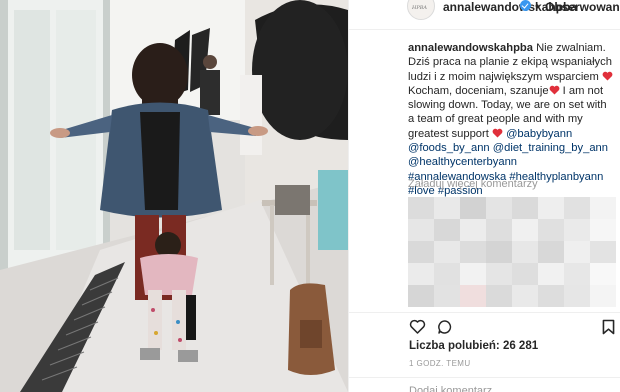 This screenshot has height=392, width=620. I want to click on following-button: Obserwowanie, so click(582, 7).